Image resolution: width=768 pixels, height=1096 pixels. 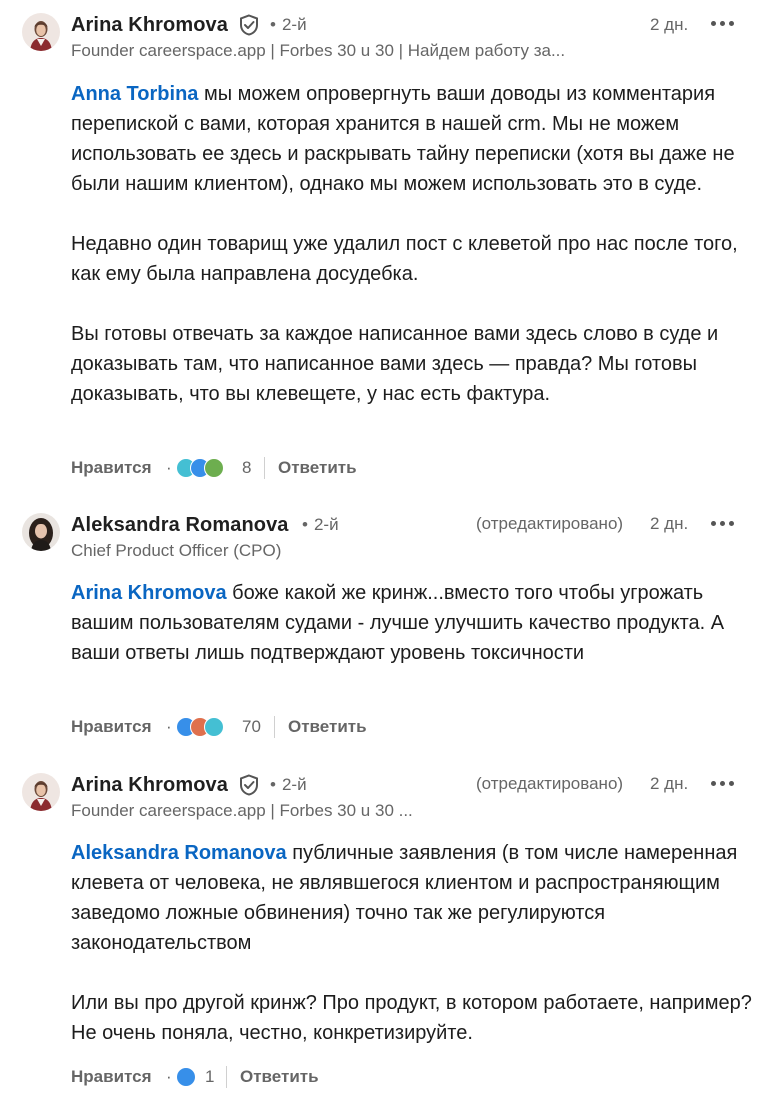 I want to click on support-reaction-icon, so click(x=214, y=468).